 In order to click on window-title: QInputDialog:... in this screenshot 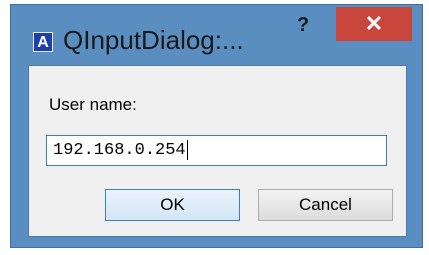, I will do `click(153, 40)`.